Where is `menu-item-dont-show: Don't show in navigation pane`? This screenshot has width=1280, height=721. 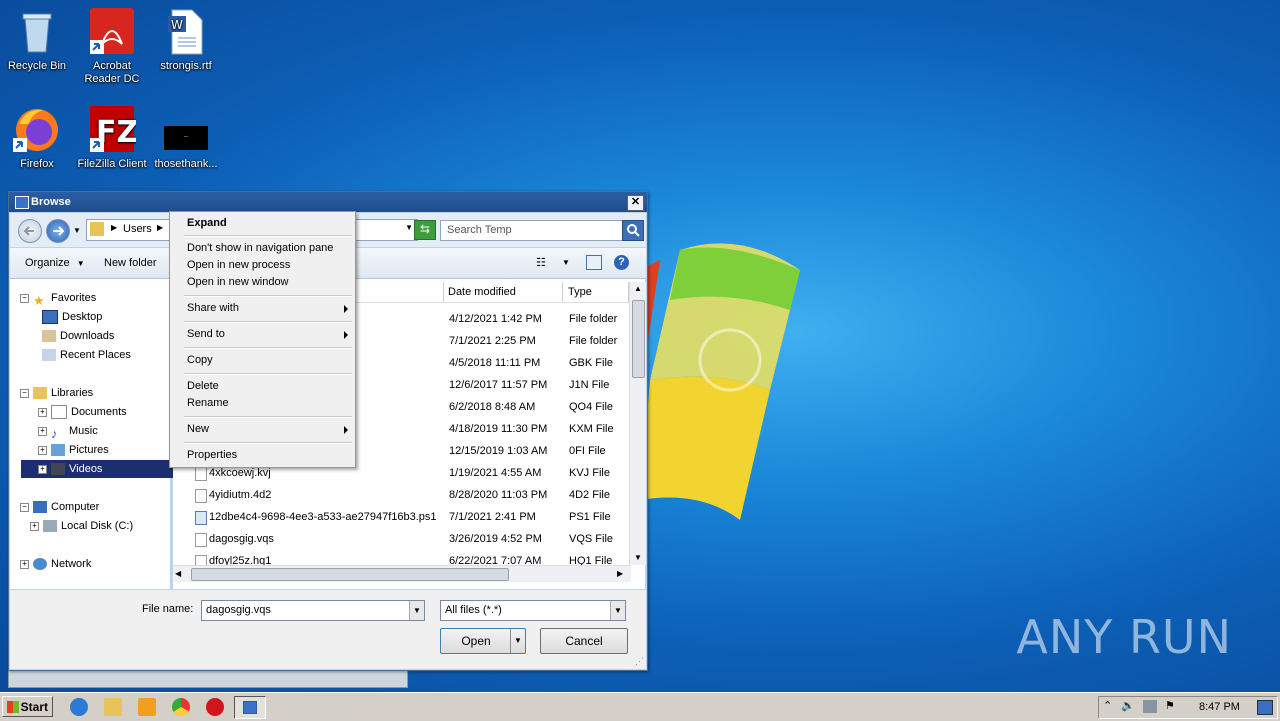
menu-item-dont-show: Don't show in navigation pane is located at coordinates (260, 248).